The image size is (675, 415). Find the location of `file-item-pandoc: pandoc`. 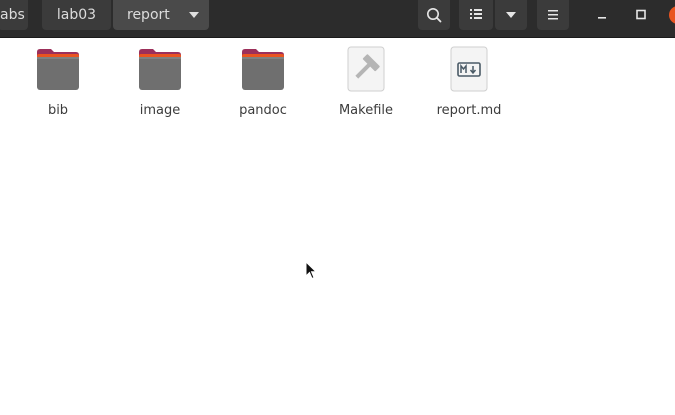

file-item-pandoc: pandoc is located at coordinates (263, 82).